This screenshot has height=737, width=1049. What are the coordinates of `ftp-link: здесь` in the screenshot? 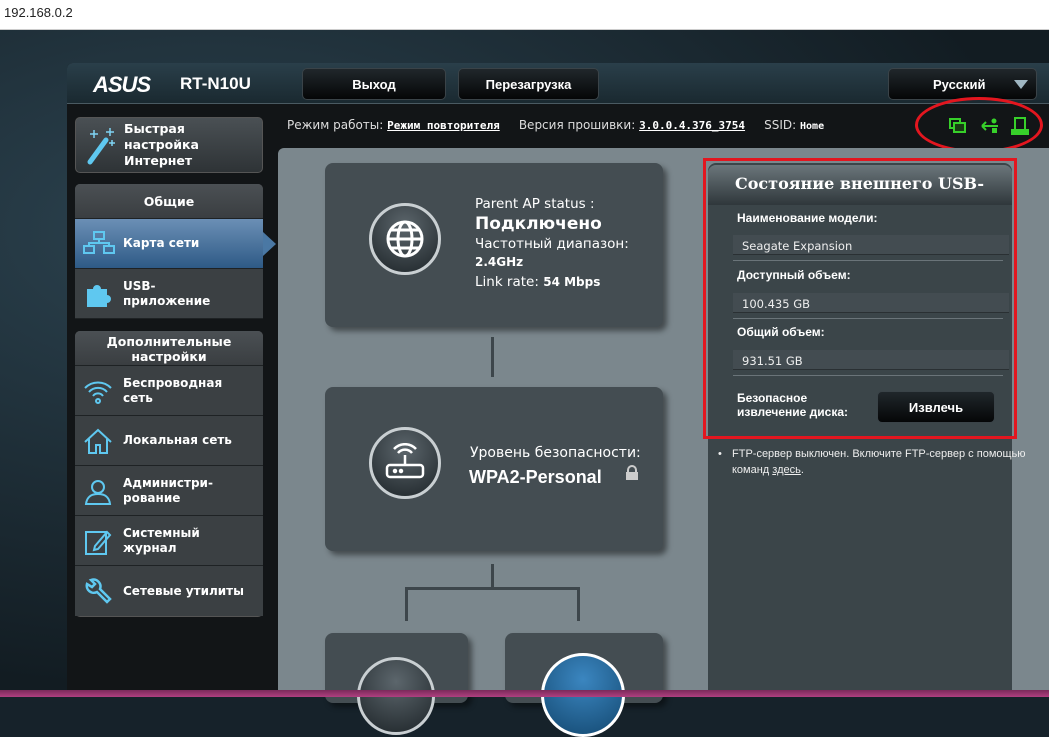 It's located at (786, 470).